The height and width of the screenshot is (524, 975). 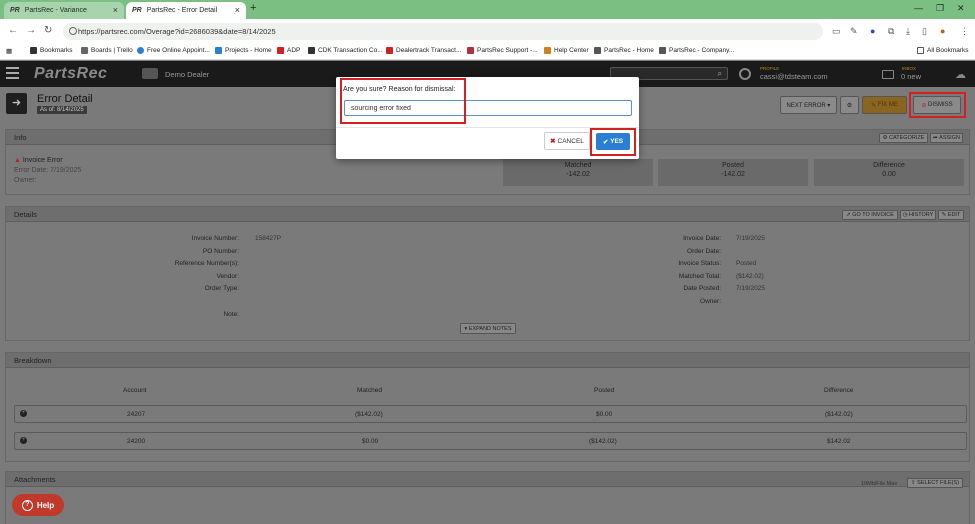 What do you see at coordinates (107, 50) in the screenshot?
I see `bookmark-item: Boards | Trello` at bounding box center [107, 50].